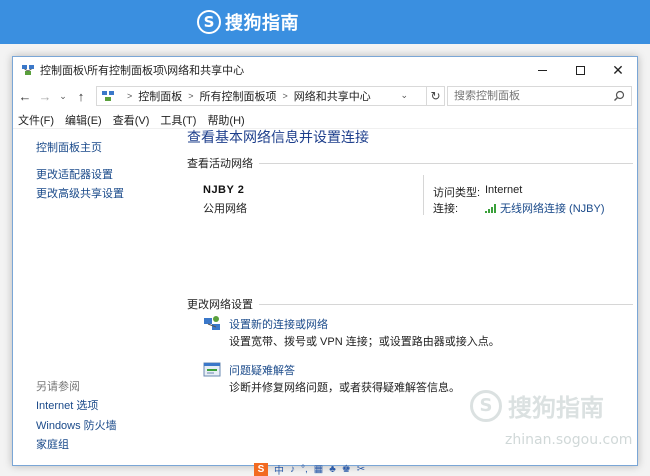 This screenshot has width=650, height=476. Describe the element at coordinates (364, 342) in the screenshot. I see `setup-connection-description: 设置宽带、拨号或 VPN 连接；或设置路由器或接入点。` at that location.